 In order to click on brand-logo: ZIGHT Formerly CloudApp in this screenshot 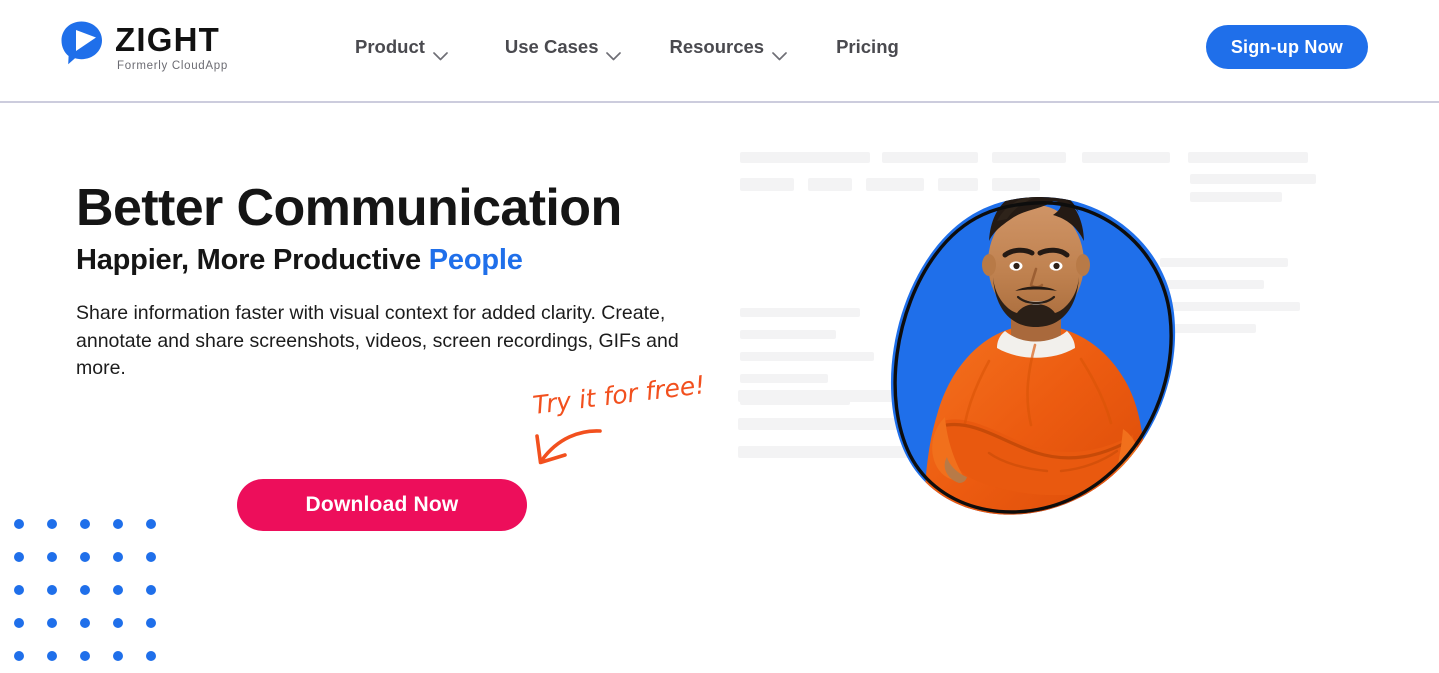, I will do `click(144, 46)`.